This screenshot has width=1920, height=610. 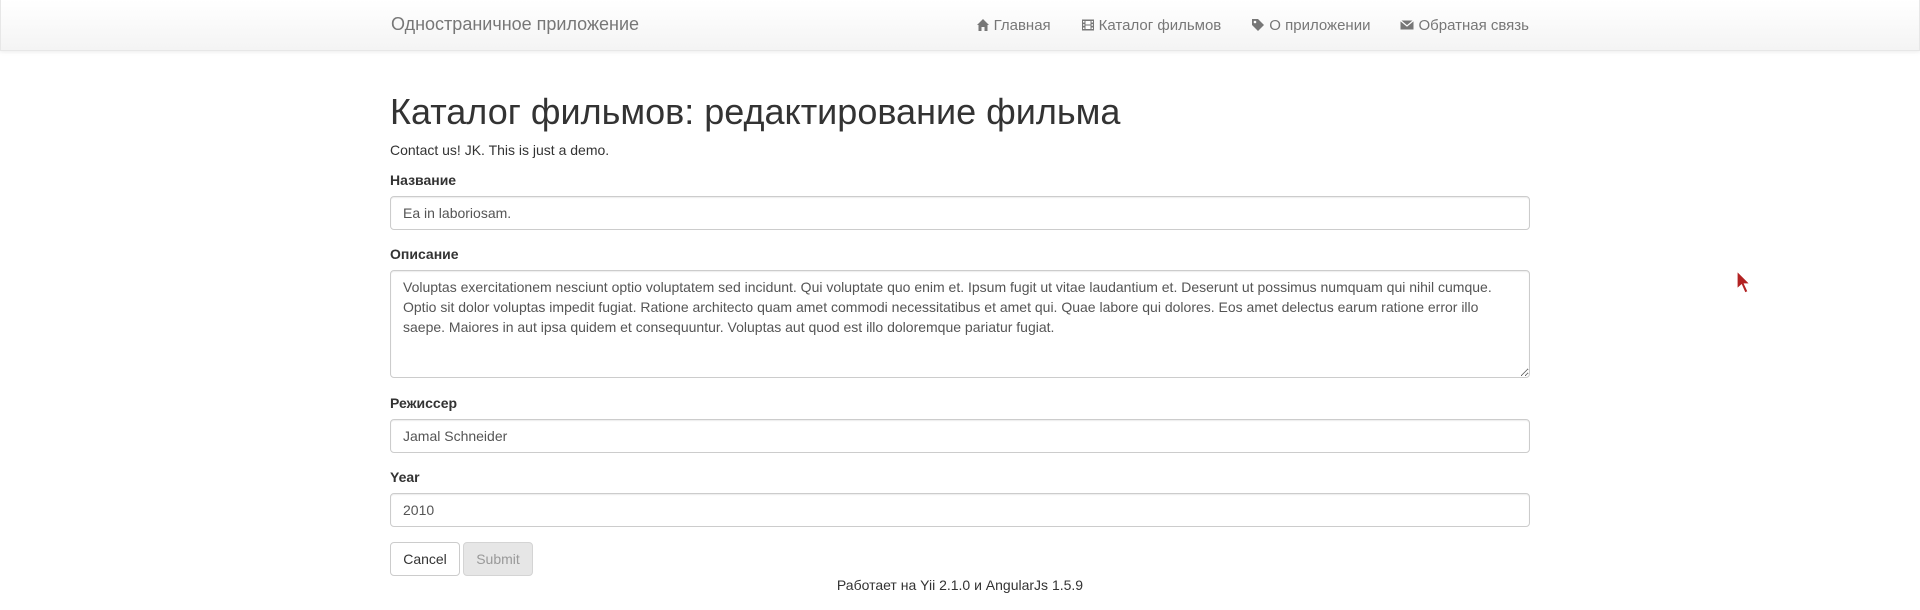 I want to click on nav-item-label: Каталог фильмов, so click(x=1160, y=25).